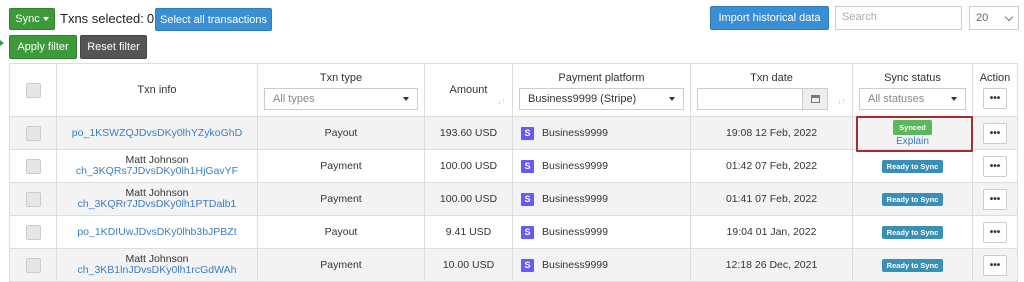 Image resolution: width=1024 pixels, height=282 pixels. I want to click on page-size-select: 20, so click(994, 18).